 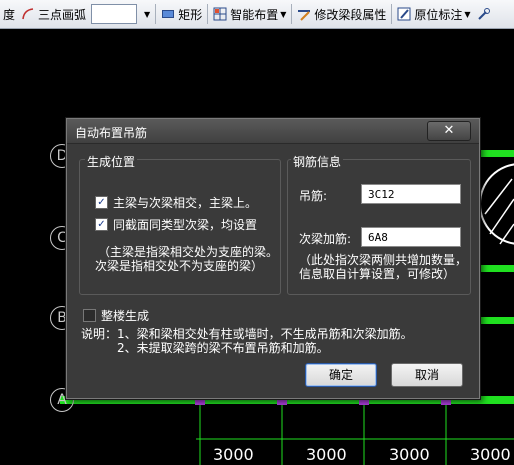 I want to click on toolbar-item-degree: 度, so click(x=9, y=14).